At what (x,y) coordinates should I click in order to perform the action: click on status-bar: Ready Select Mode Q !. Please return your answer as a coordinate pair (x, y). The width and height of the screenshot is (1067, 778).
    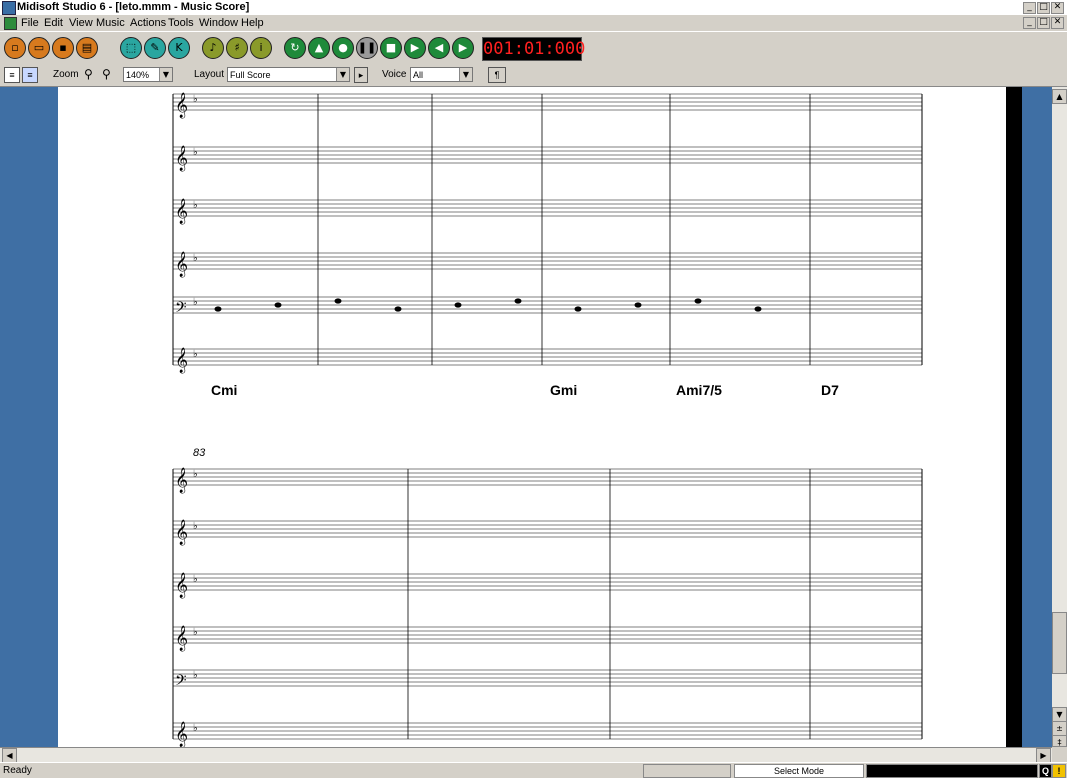
    Looking at the image, I should click on (533, 770).